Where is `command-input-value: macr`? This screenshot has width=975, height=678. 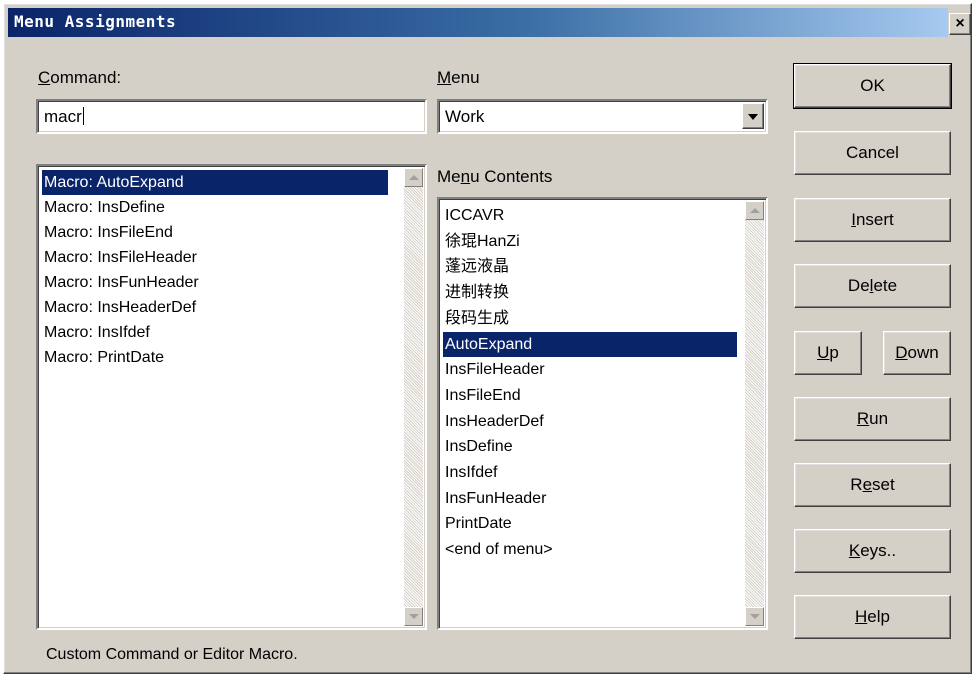 command-input-value: macr is located at coordinates (63, 116).